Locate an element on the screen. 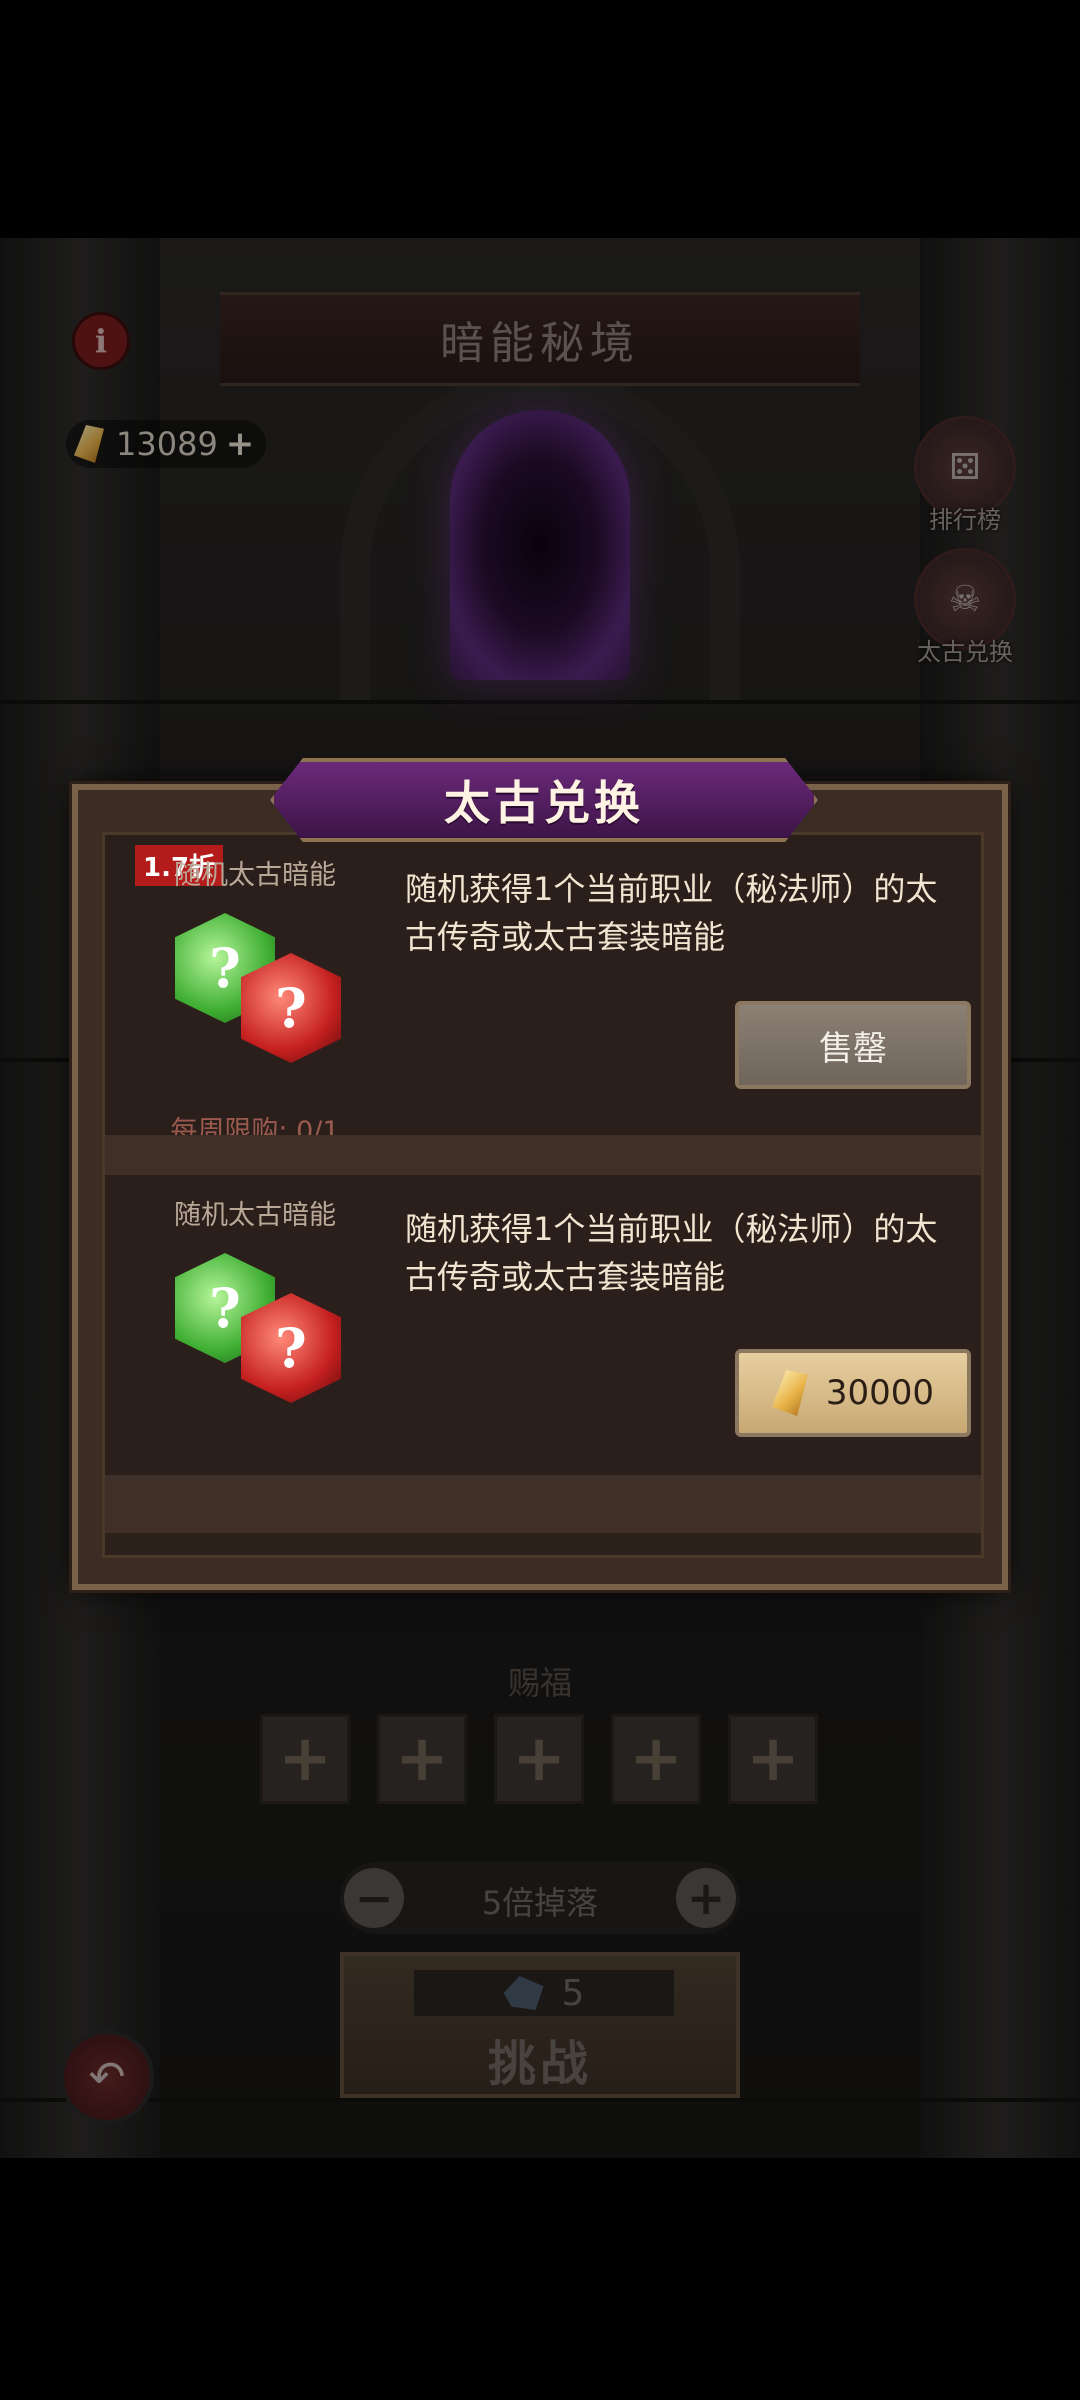  item-display: 随机太古暗能 ? ? is located at coordinates (255, 1323).